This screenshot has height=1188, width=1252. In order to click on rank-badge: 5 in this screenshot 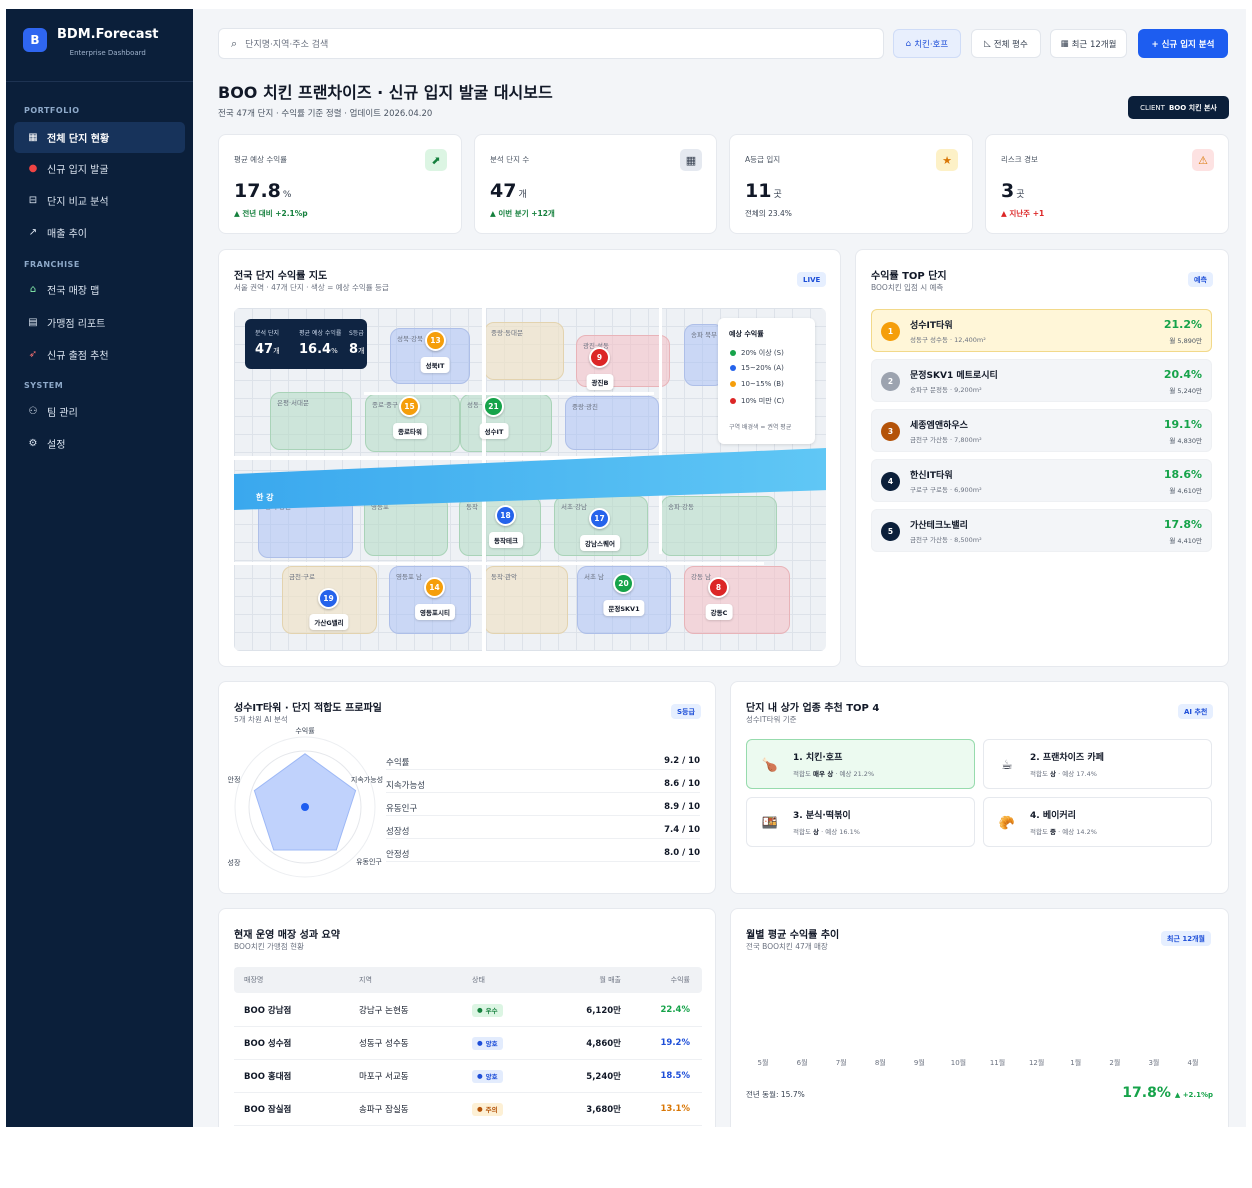, I will do `click(890, 531)`.